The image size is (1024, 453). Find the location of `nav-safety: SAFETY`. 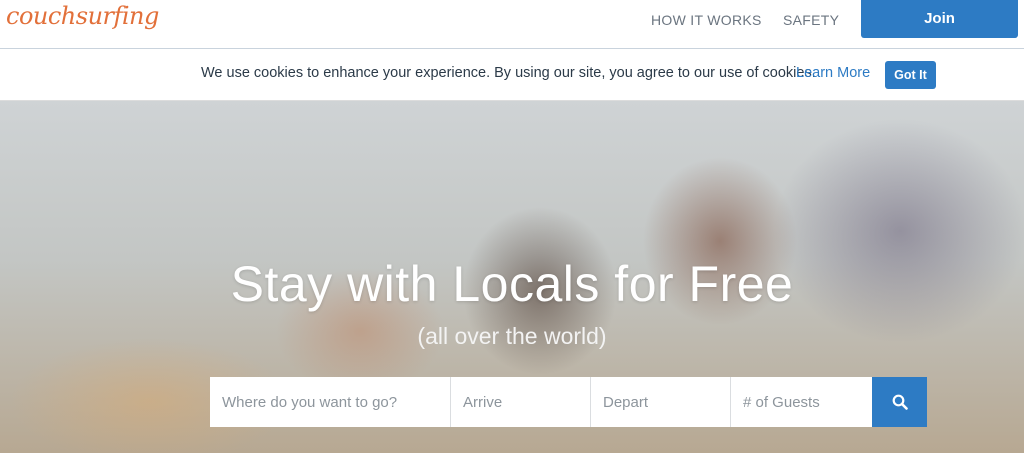

nav-safety: SAFETY is located at coordinates (811, 20).